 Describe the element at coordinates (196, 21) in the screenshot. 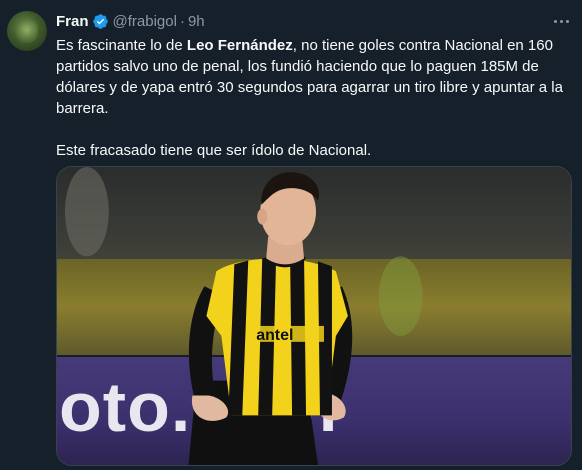

I see `tweet-timestamp: 9h` at that location.